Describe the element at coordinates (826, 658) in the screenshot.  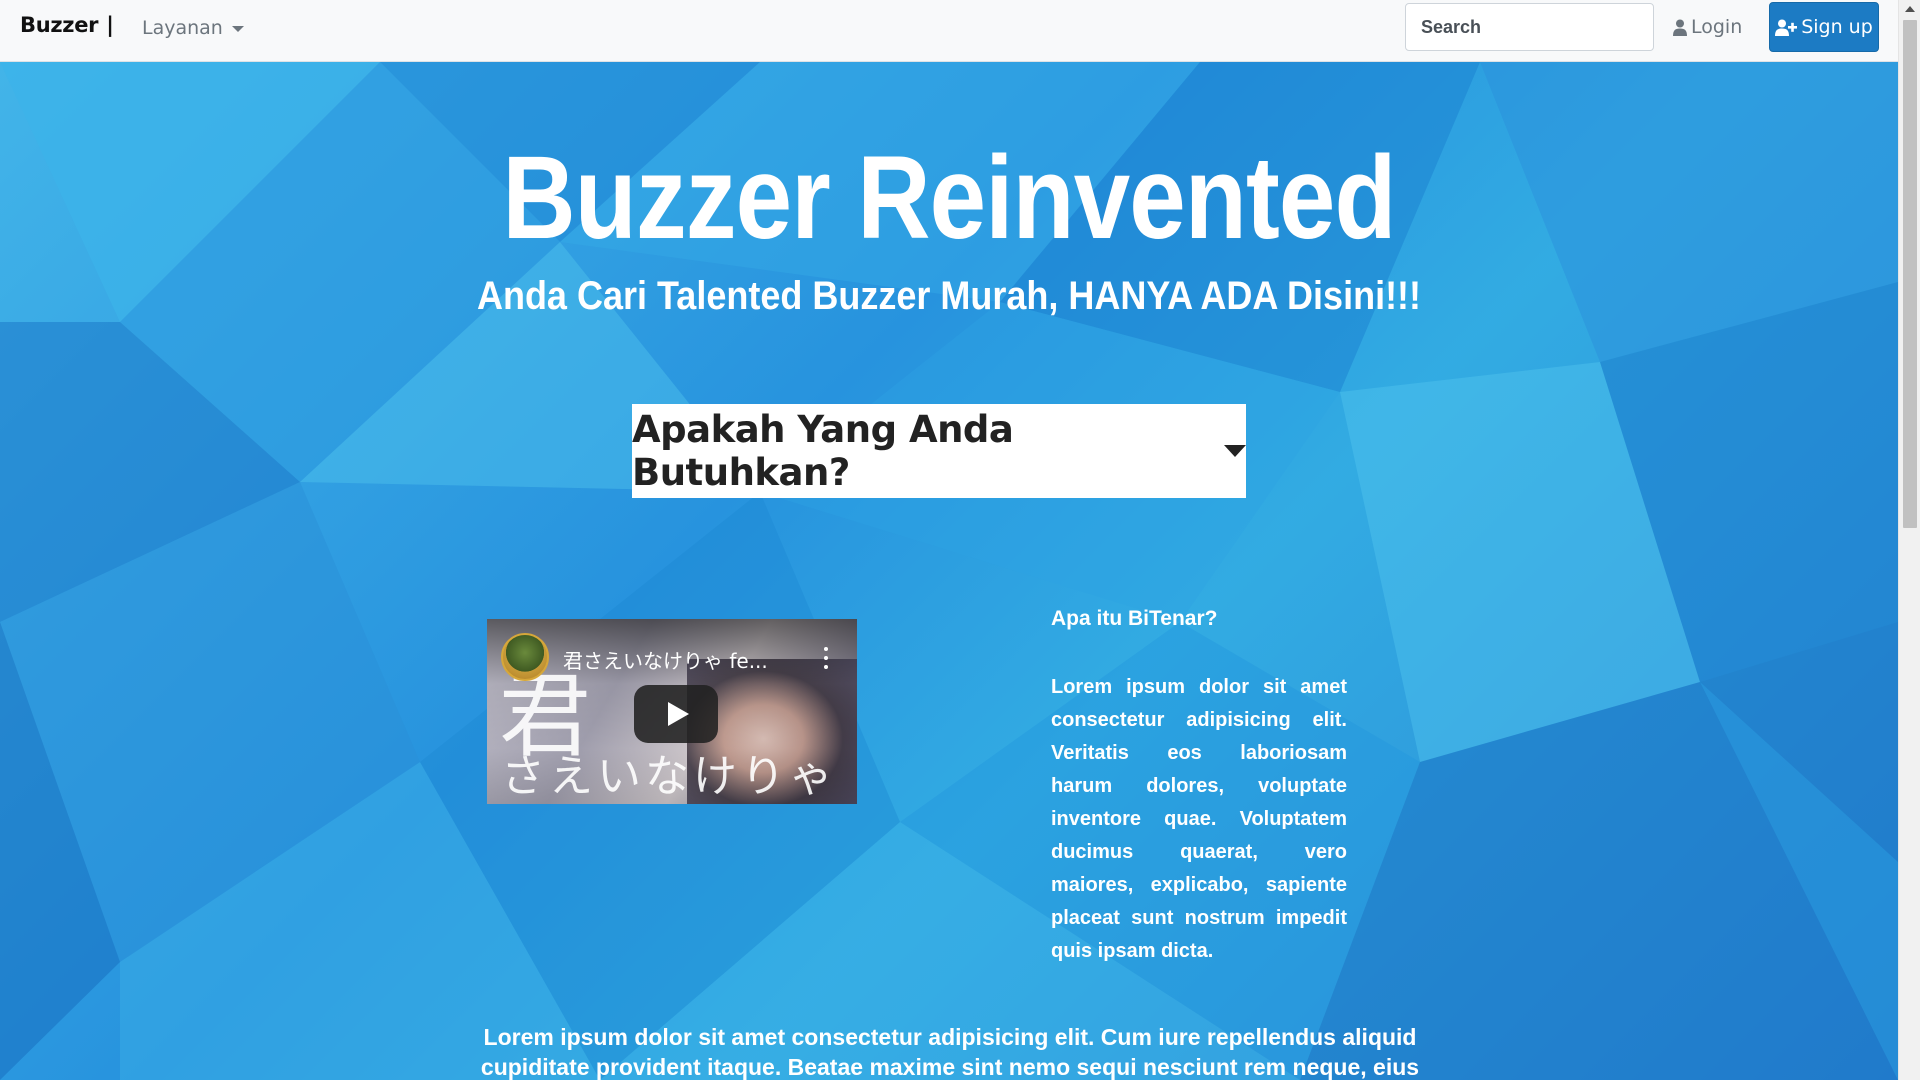
I see `more-options-icon` at that location.